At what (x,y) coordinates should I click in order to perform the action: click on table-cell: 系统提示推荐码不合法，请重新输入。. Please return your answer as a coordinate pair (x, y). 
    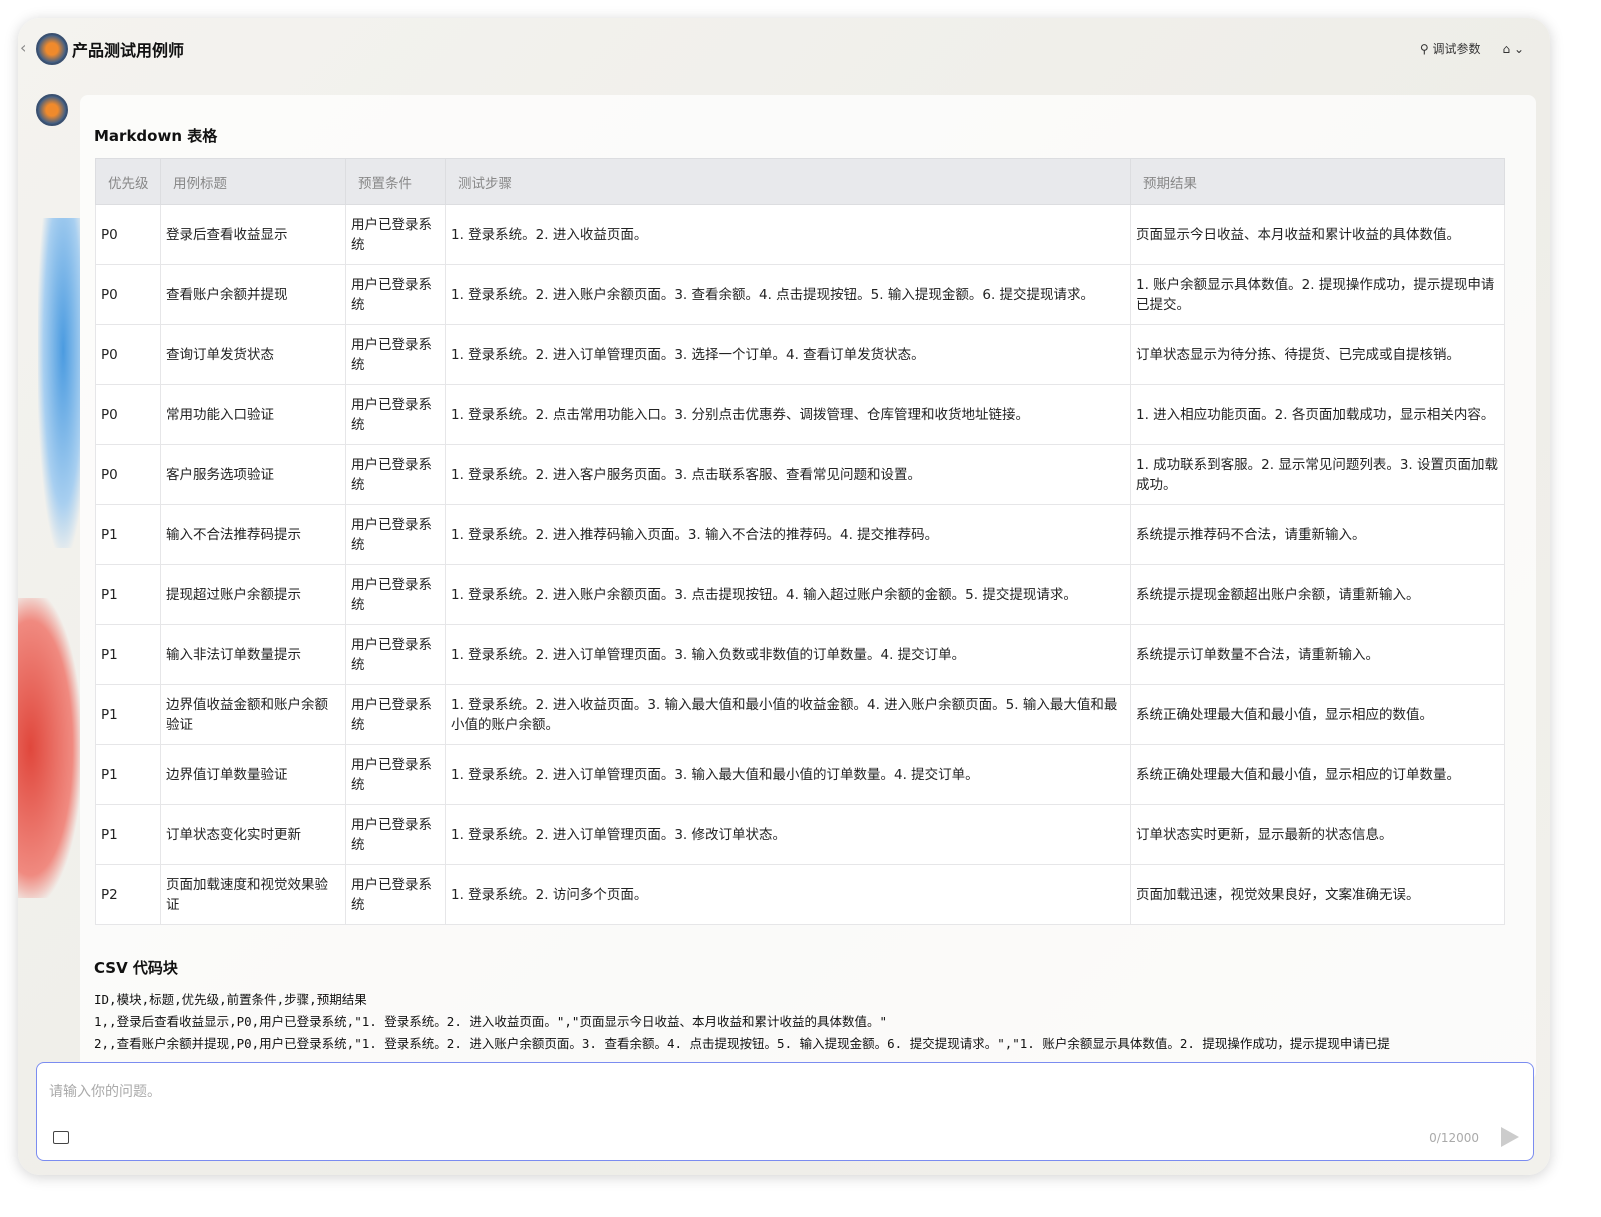
    Looking at the image, I should click on (1317, 534).